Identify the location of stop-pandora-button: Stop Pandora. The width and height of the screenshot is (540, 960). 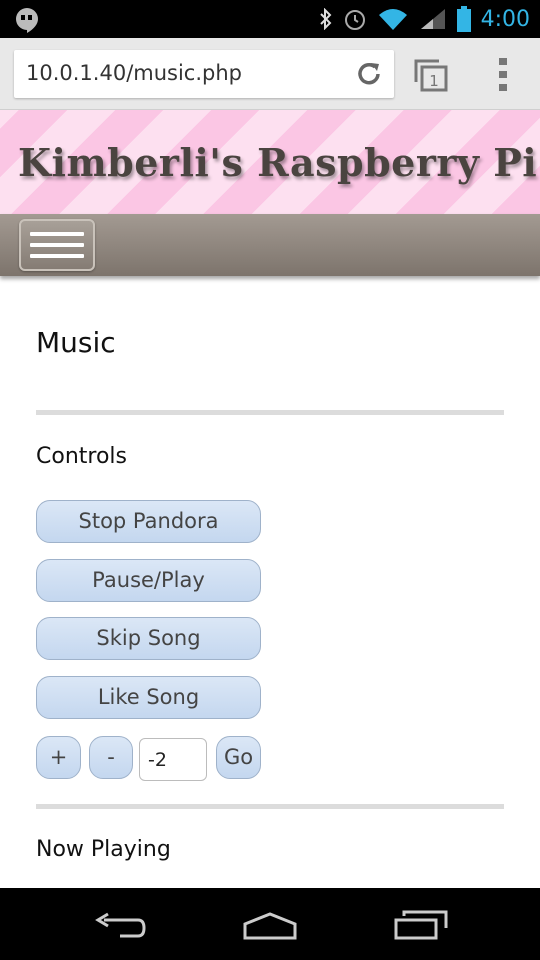
(148, 521).